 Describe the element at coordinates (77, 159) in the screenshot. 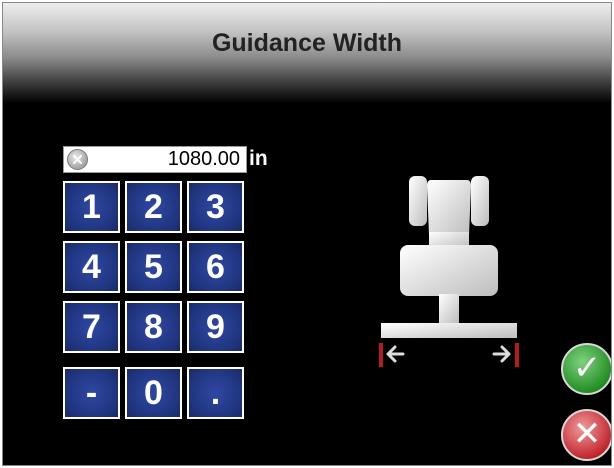

I see `clear-x-icon` at that location.